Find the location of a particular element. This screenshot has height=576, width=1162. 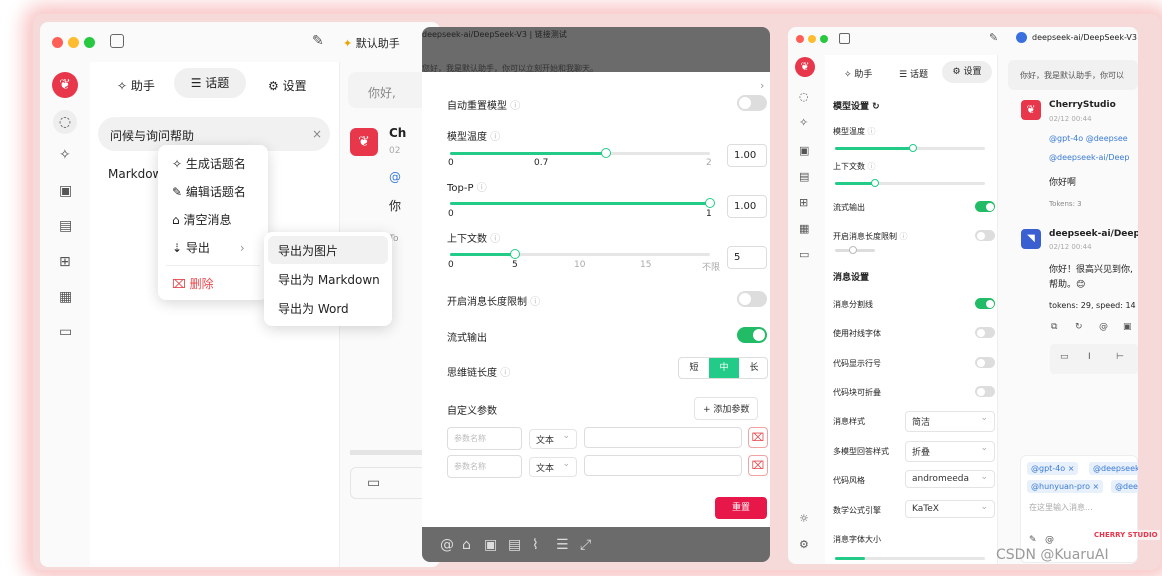

copy-icon: ⧉ is located at coordinates (1054, 327).